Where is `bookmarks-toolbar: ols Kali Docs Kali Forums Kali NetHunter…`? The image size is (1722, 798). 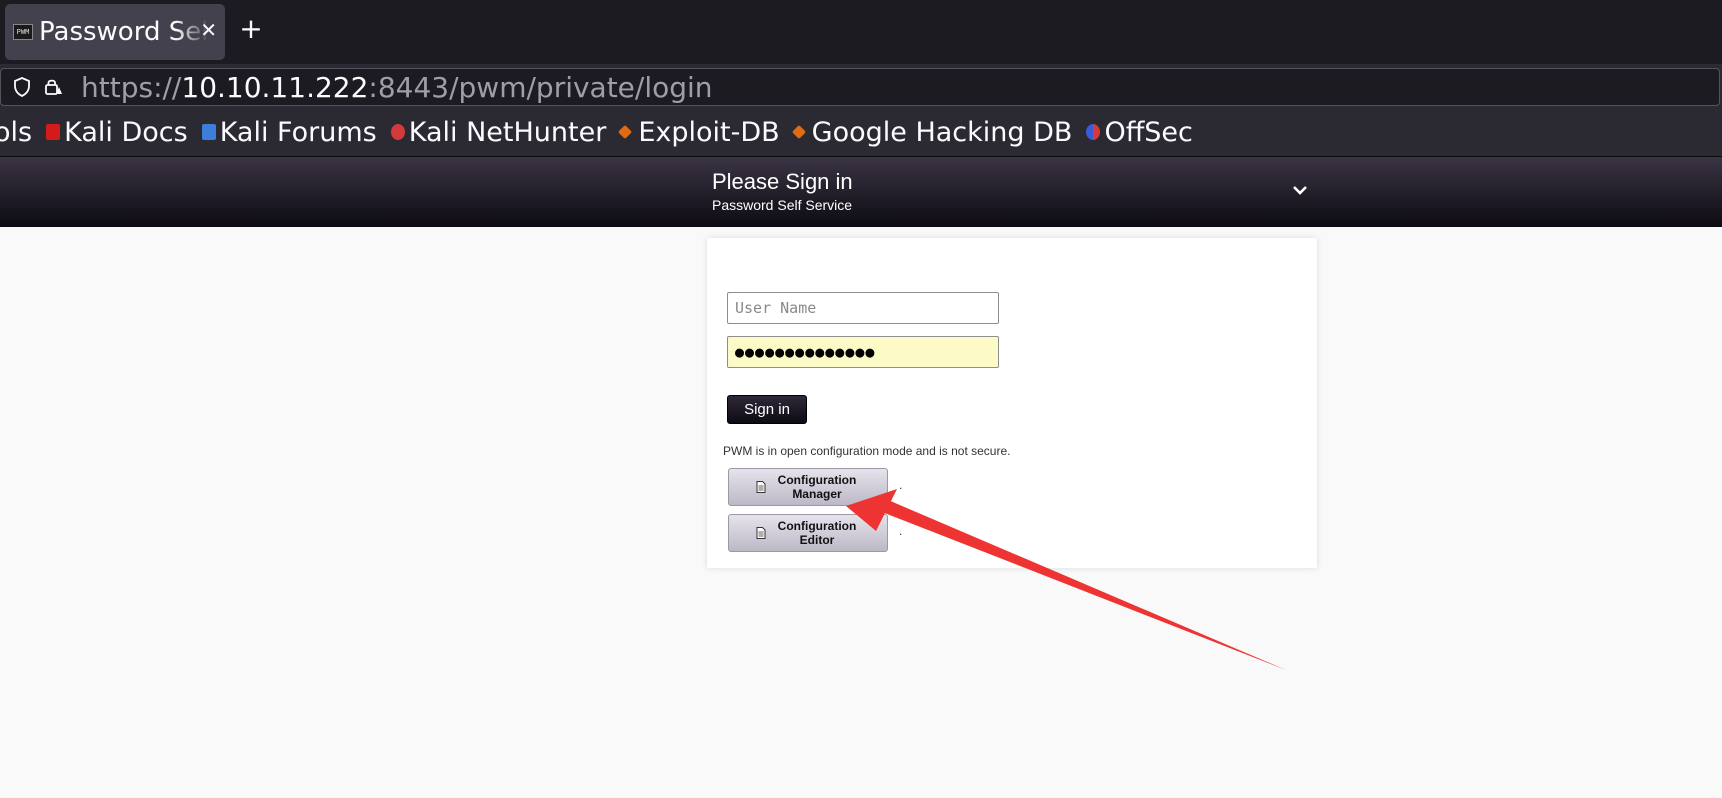
bookmarks-toolbar: ols Kali Docs Kali Forums Kali NetHunter… is located at coordinates (861, 132).